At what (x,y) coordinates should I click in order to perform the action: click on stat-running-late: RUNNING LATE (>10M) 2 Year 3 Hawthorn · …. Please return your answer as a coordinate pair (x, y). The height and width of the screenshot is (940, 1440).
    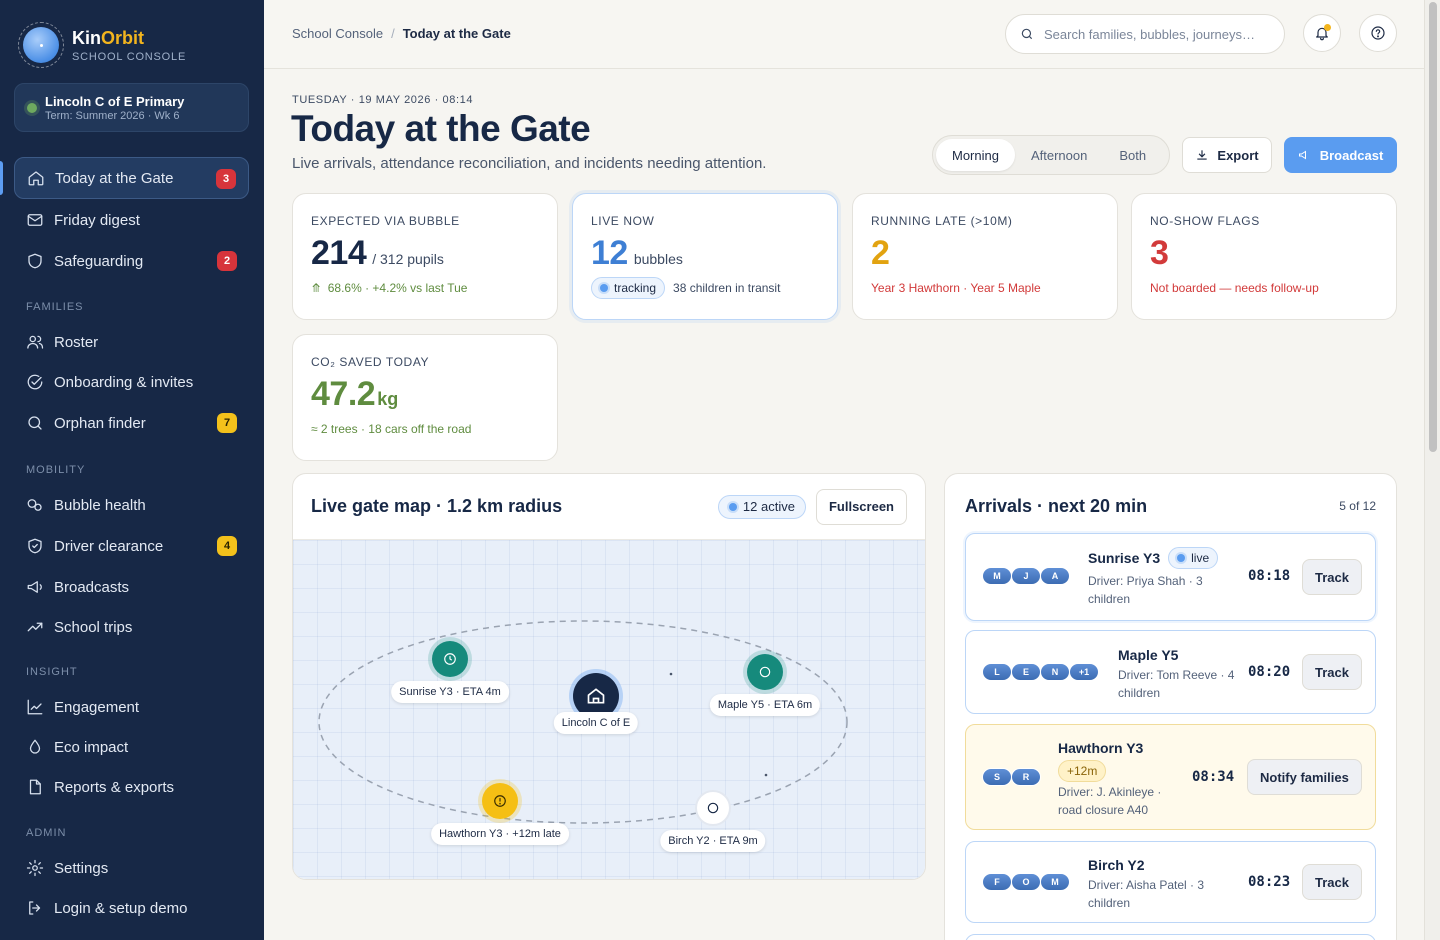
    Looking at the image, I should click on (985, 256).